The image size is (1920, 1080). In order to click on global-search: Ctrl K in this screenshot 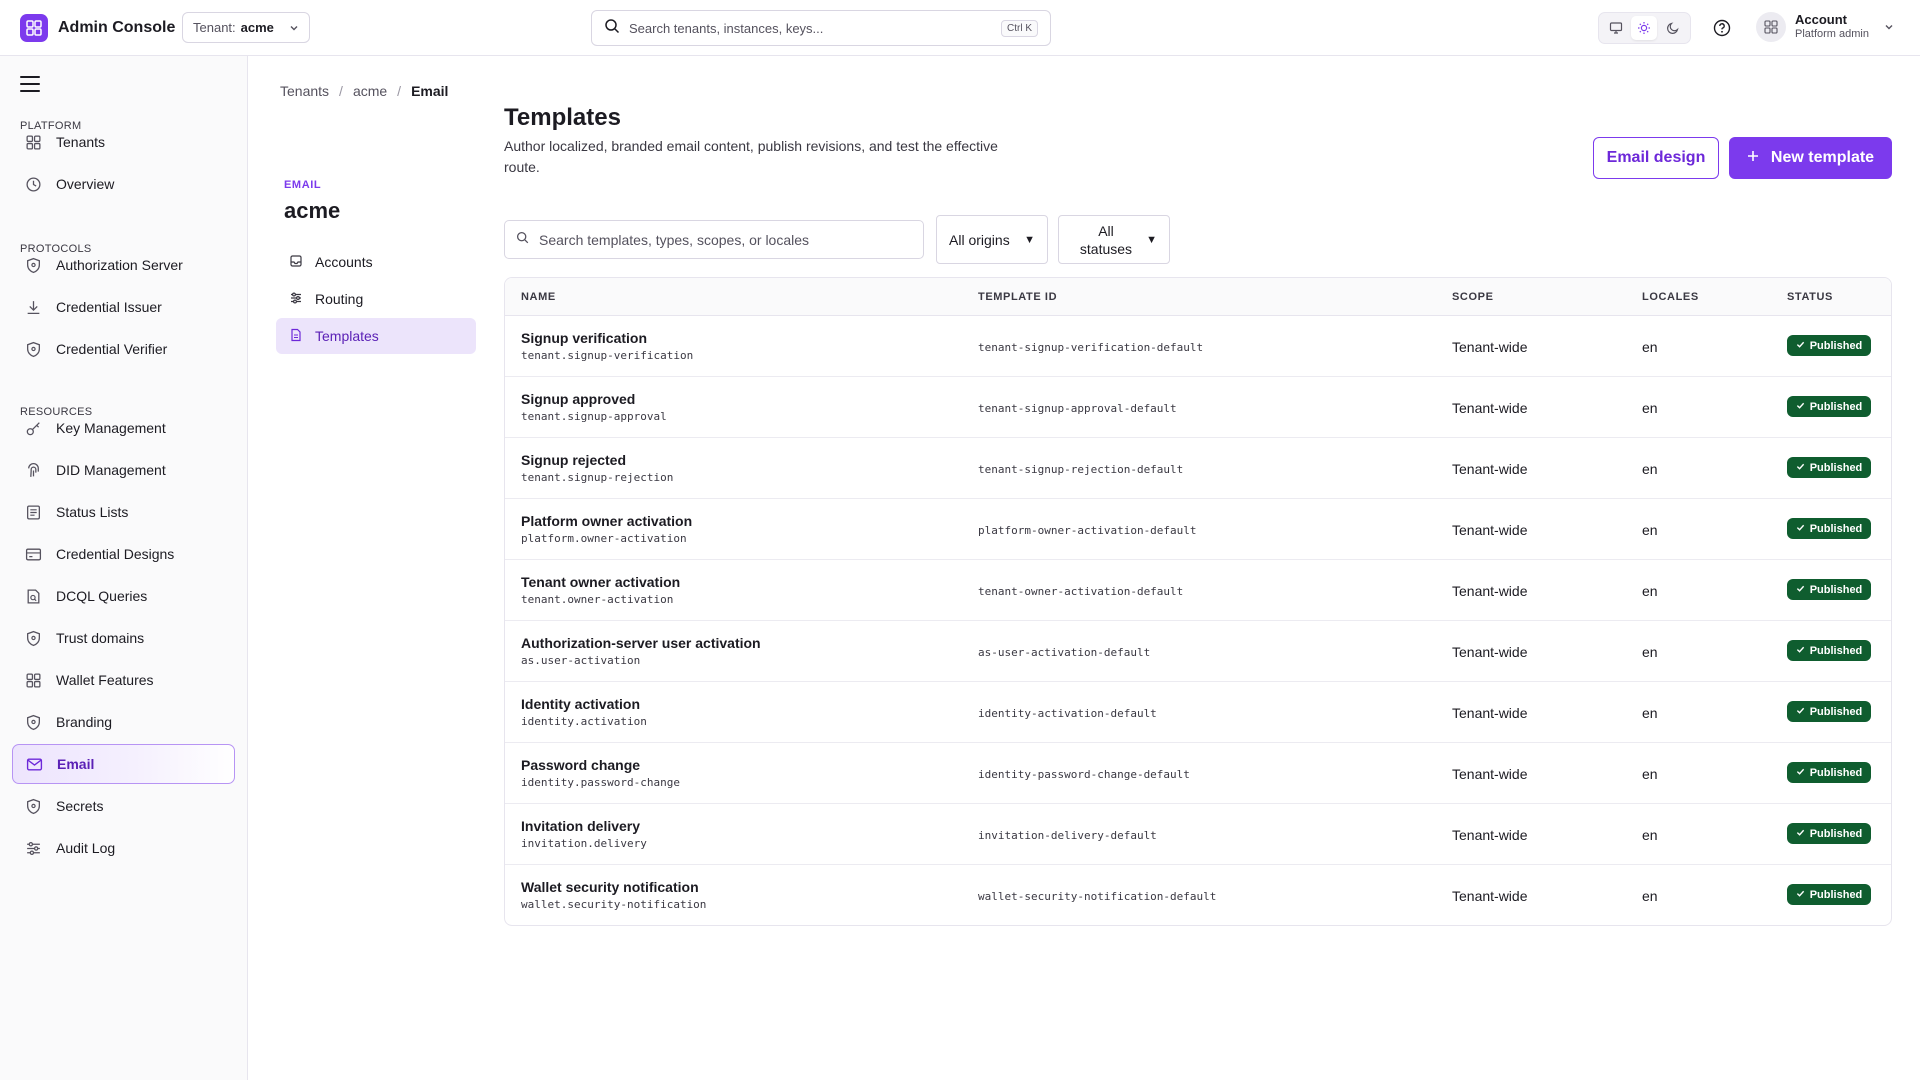, I will do `click(821, 28)`.